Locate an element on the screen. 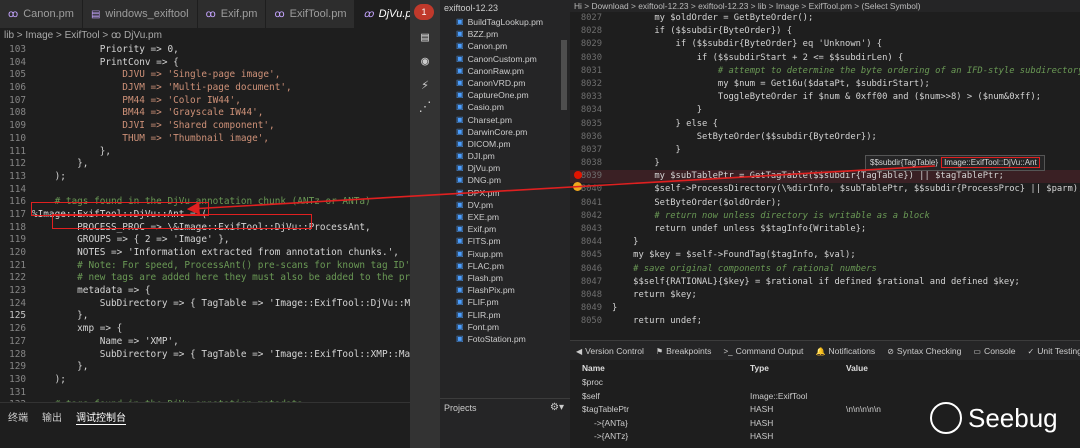  code-line: 8048 return $key; is located at coordinates (825, 295).